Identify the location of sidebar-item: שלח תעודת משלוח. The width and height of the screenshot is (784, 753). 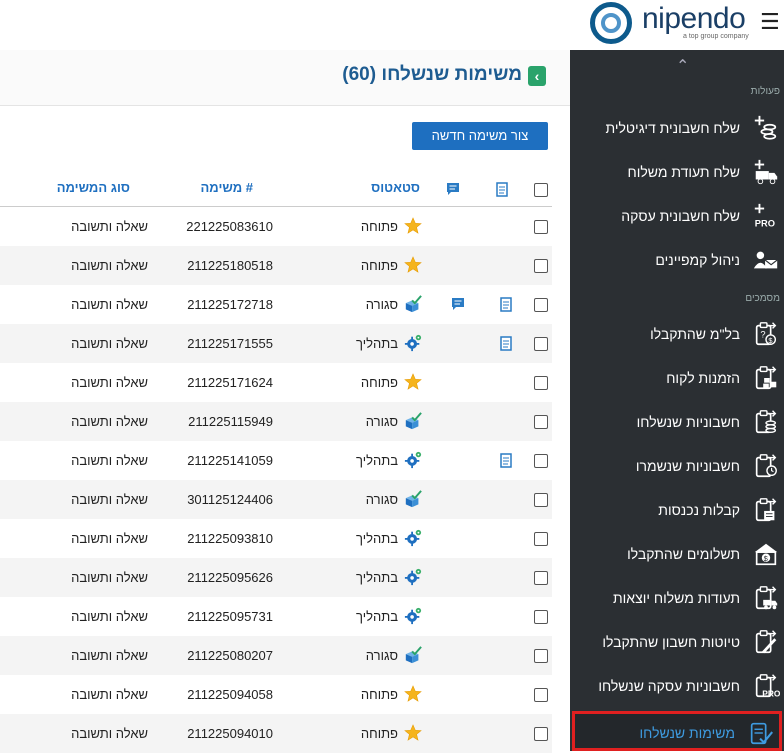
(677, 173).